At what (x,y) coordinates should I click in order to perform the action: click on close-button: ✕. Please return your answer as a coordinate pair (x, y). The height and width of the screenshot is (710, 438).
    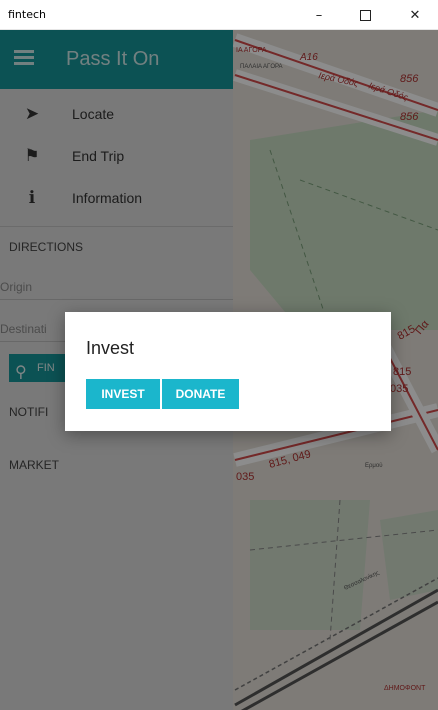
    Looking at the image, I should click on (415, 15).